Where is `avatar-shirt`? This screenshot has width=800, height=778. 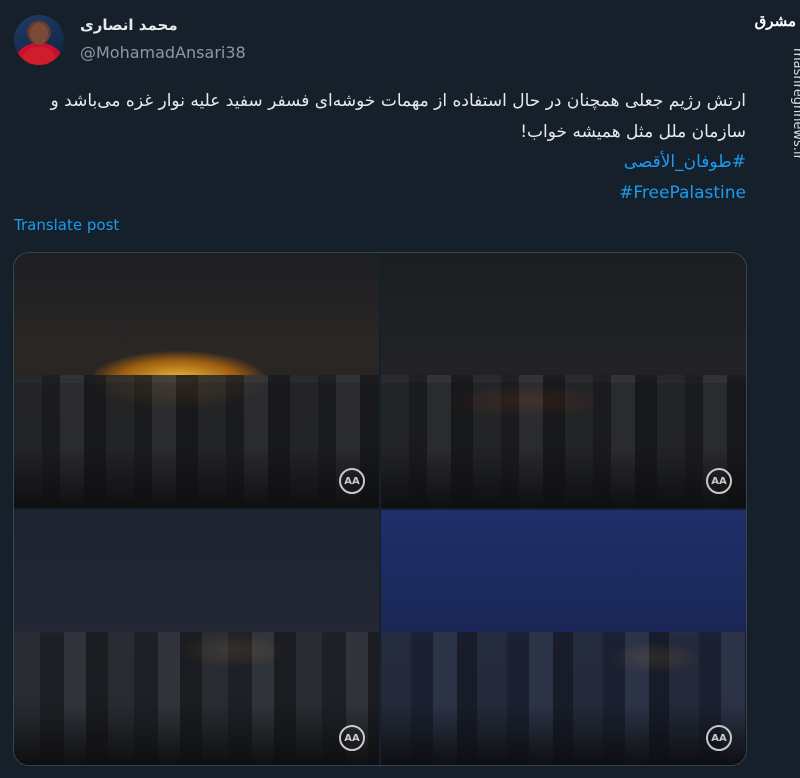 avatar-shirt is located at coordinates (39, 56).